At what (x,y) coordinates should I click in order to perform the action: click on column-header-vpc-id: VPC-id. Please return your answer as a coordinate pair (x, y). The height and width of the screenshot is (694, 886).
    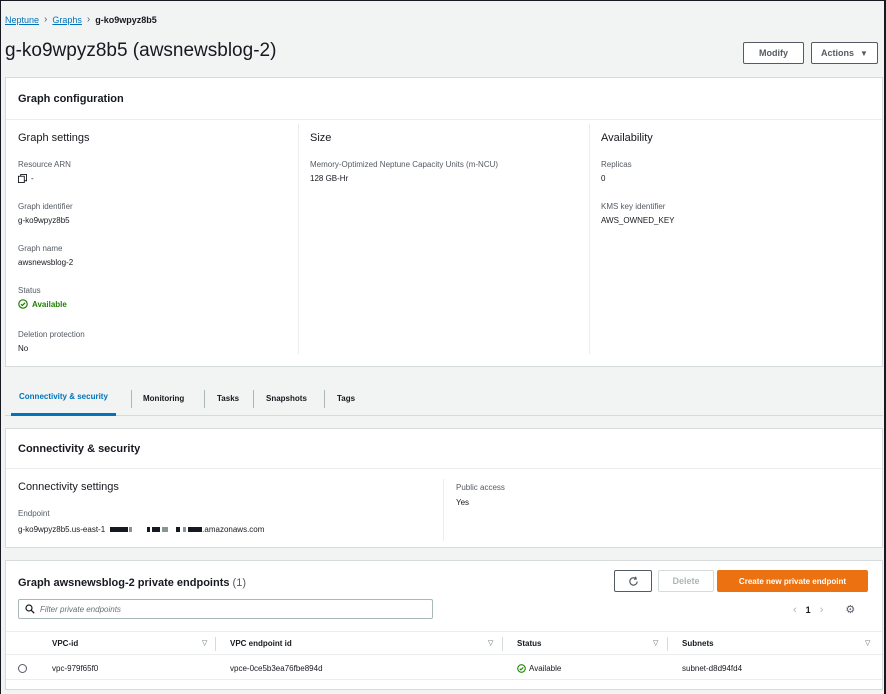
    Looking at the image, I should click on (65, 643).